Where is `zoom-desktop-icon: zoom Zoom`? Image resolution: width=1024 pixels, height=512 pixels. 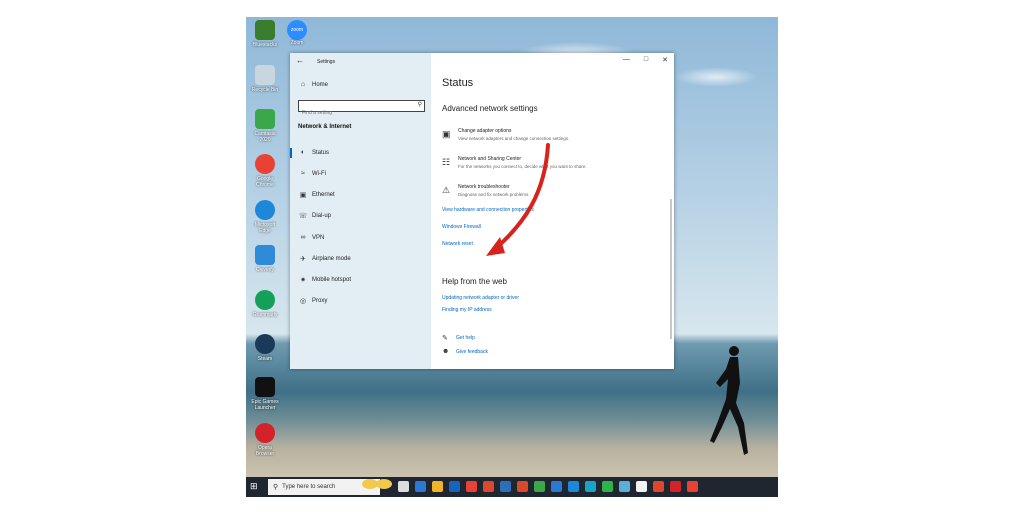
zoom-desktop-icon: zoom Zoom is located at coordinates (297, 33).